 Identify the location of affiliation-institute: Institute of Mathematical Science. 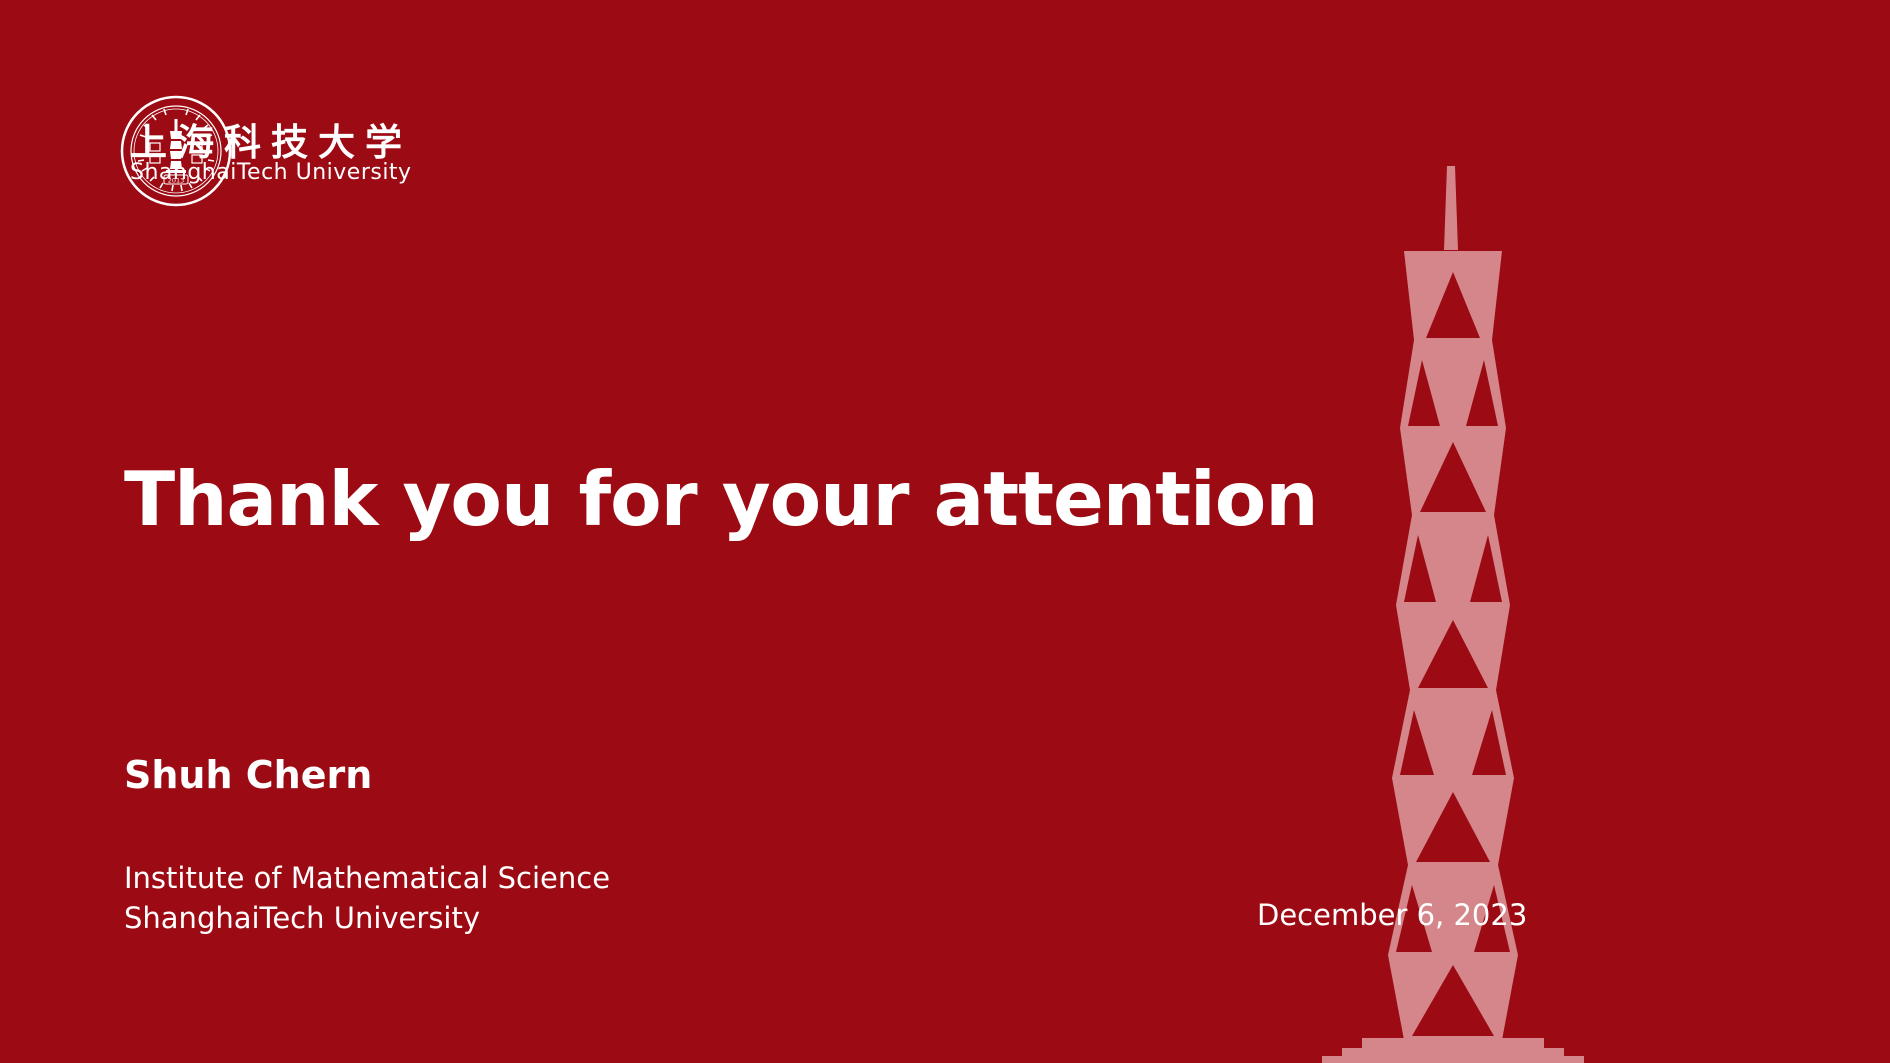
(367, 878).